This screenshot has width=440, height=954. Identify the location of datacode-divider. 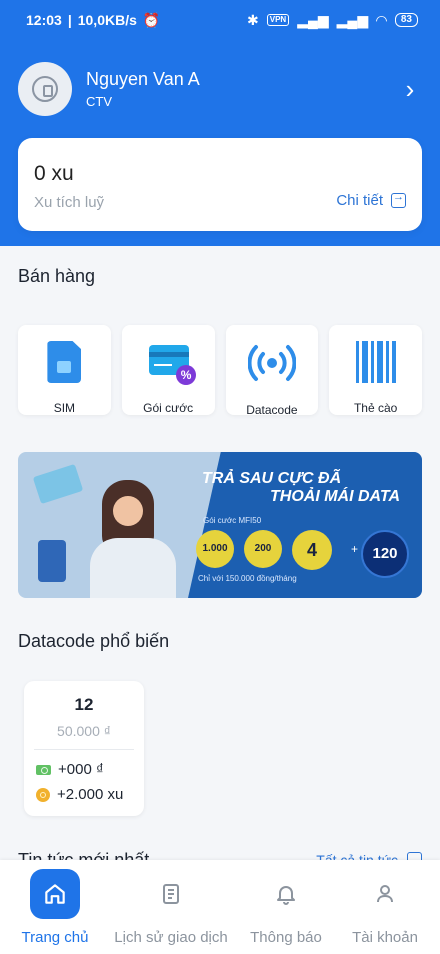
(84, 749).